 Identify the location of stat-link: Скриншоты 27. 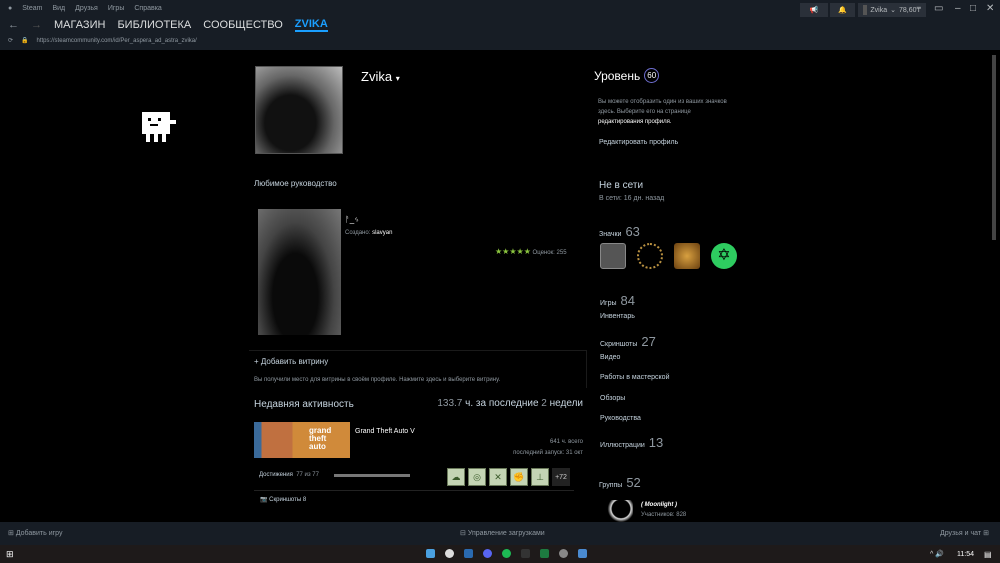
(628, 341).